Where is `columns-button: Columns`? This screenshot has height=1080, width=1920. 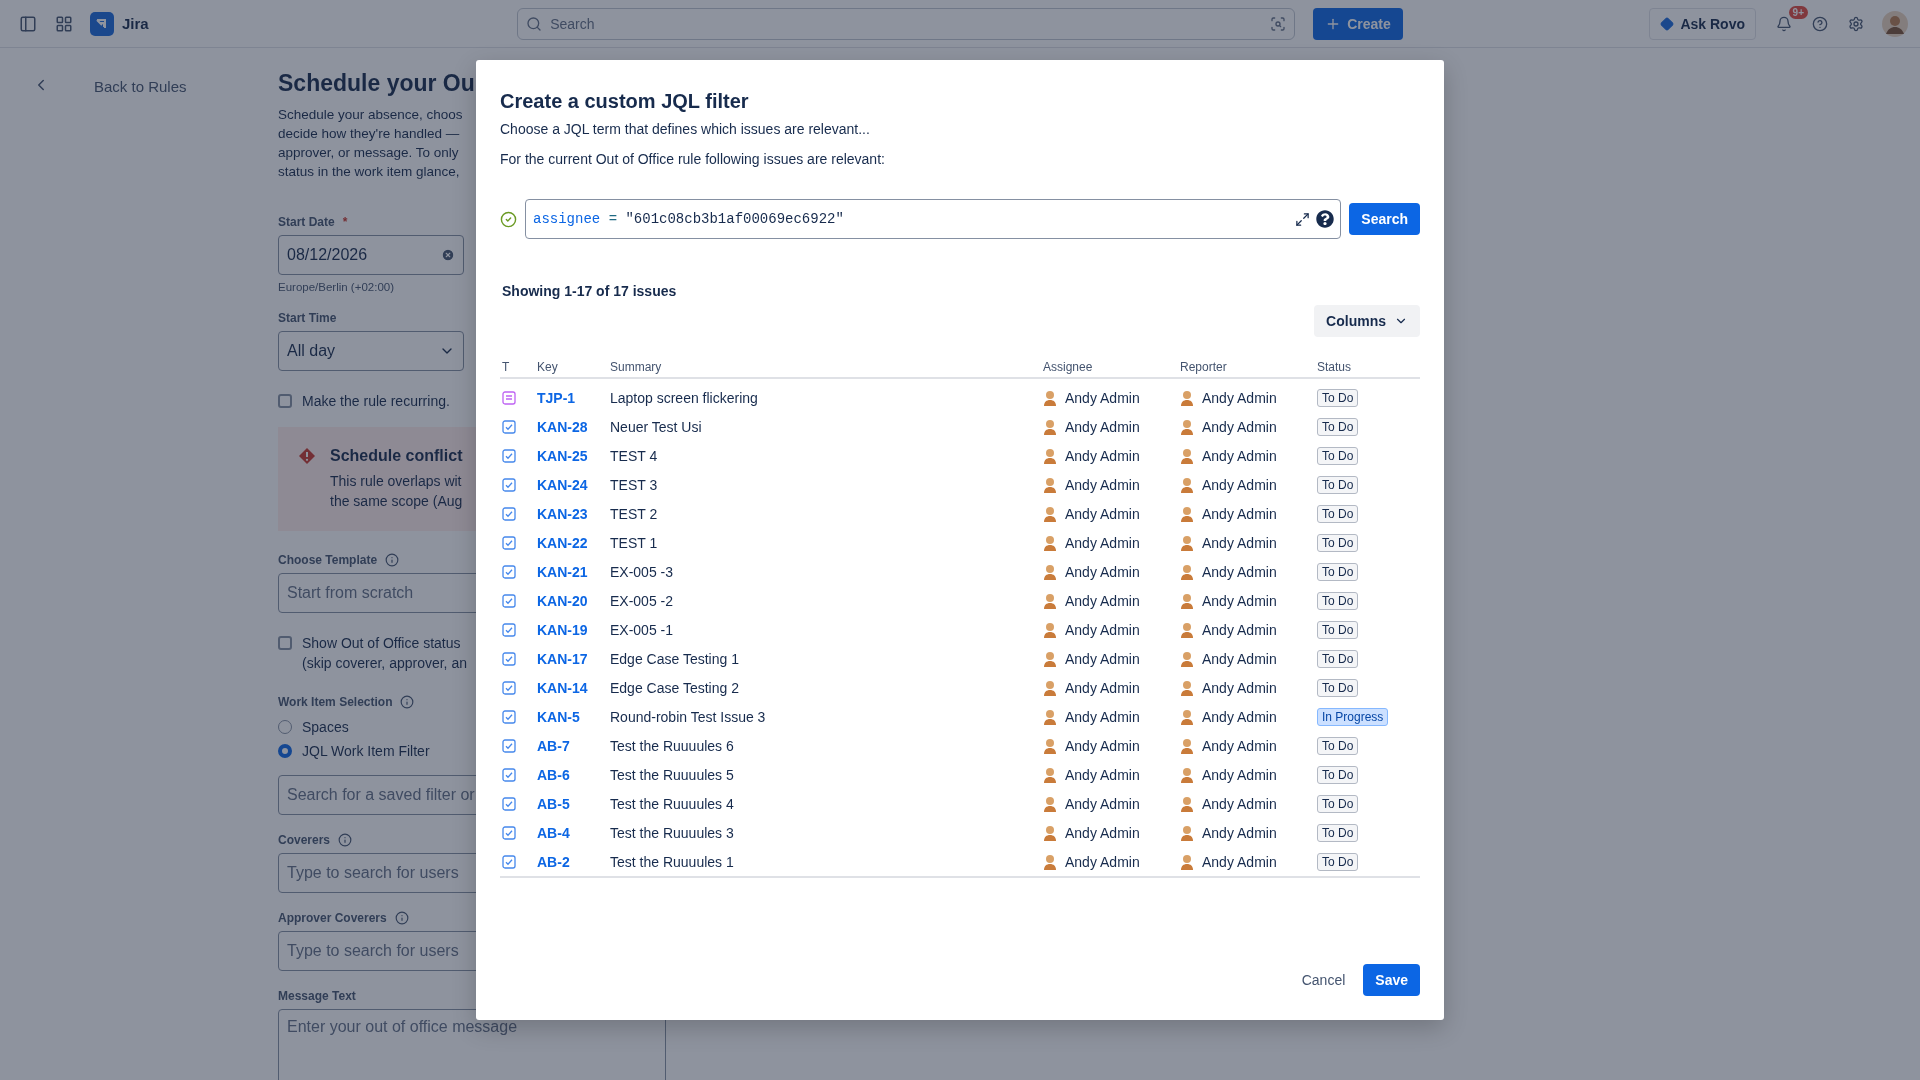
columns-button: Columns is located at coordinates (1367, 321).